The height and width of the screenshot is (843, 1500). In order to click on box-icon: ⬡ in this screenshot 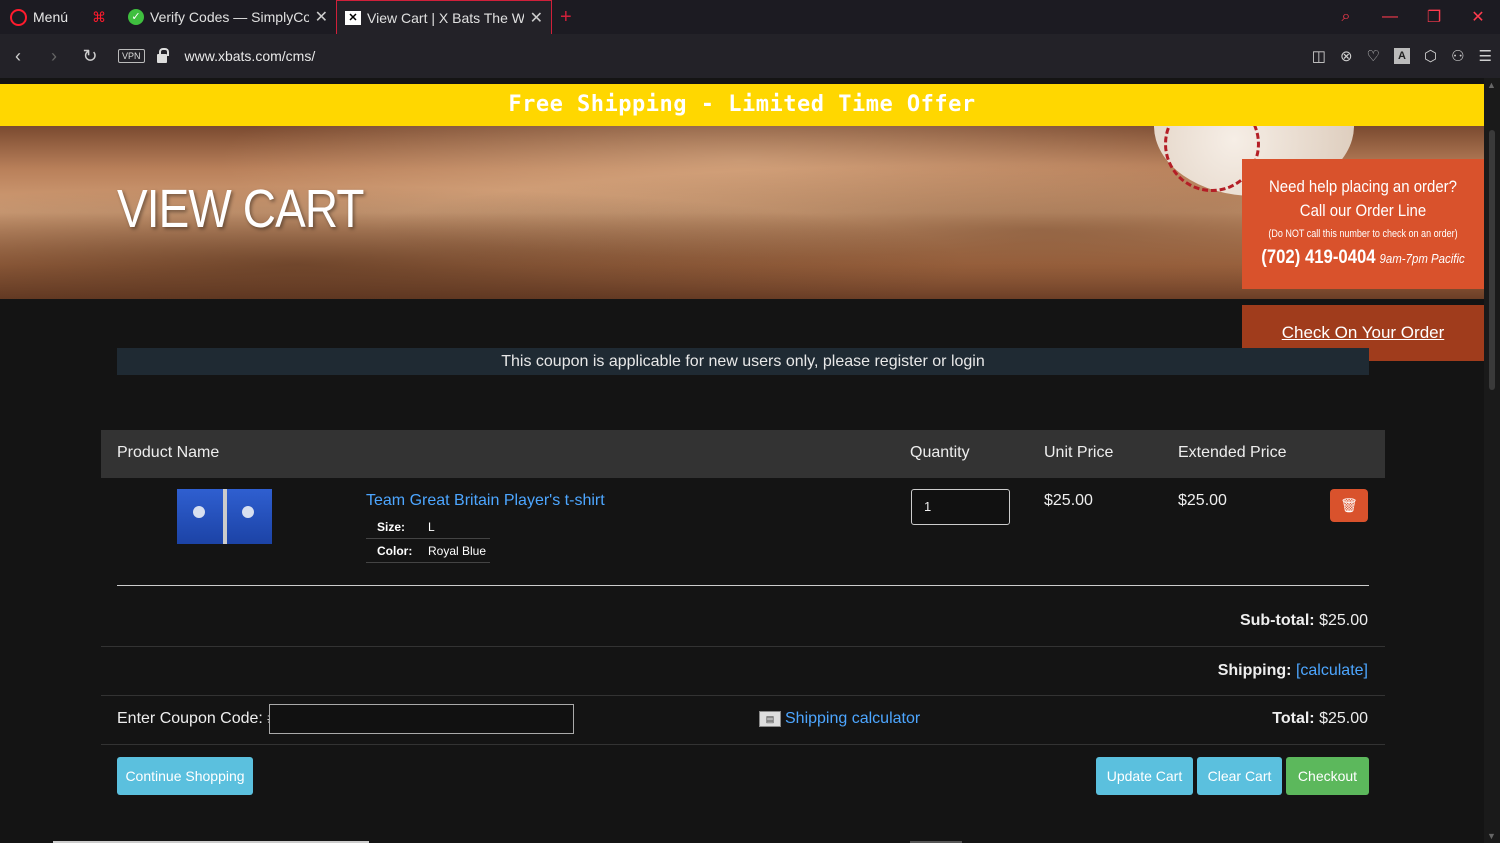, I will do `click(1430, 56)`.